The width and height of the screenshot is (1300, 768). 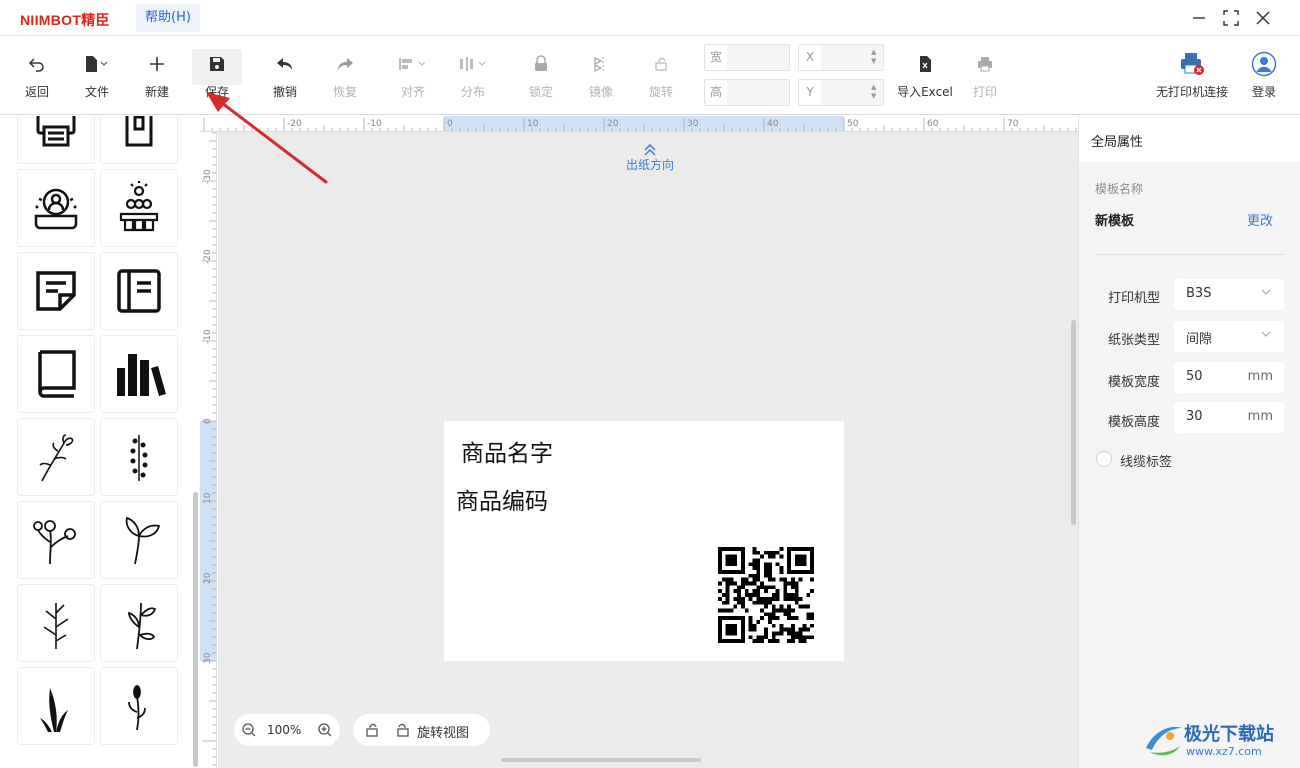 What do you see at coordinates (1260, 219) in the screenshot?
I see `change-name-link: 更改` at bounding box center [1260, 219].